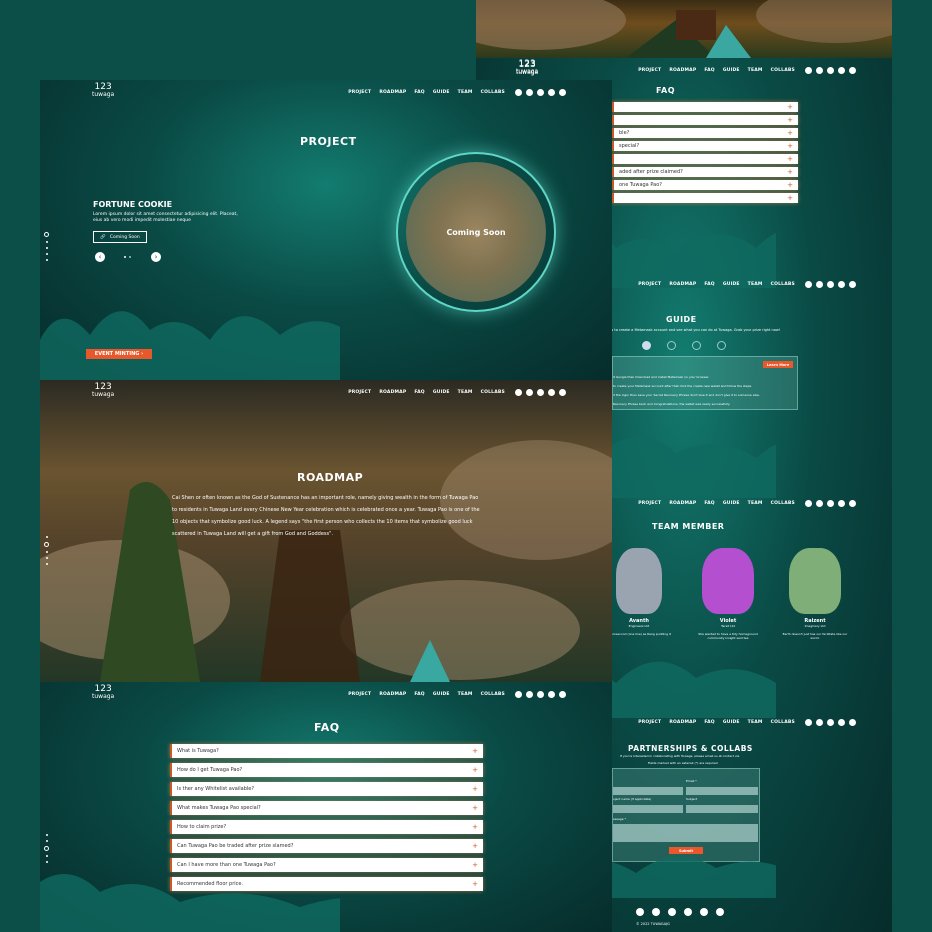 The image size is (932, 932). What do you see at coordinates (100, 257) in the screenshot?
I see `prev-arrow: ‹` at bounding box center [100, 257].